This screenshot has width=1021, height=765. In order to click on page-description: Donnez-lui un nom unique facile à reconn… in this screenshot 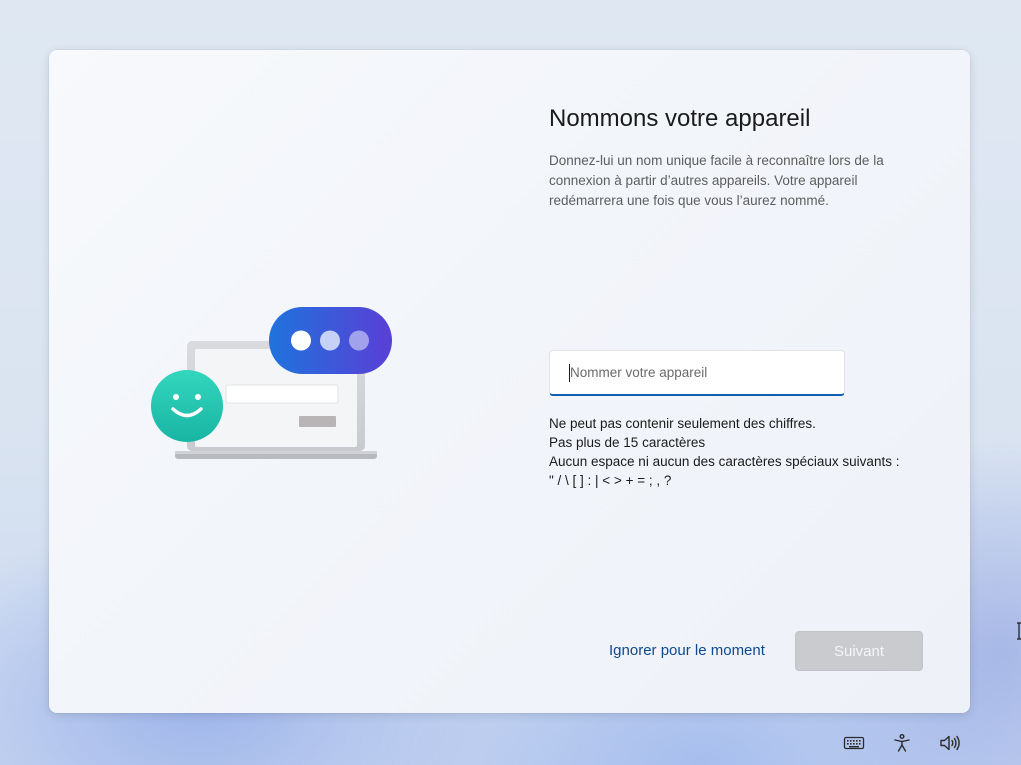, I will do `click(716, 180)`.